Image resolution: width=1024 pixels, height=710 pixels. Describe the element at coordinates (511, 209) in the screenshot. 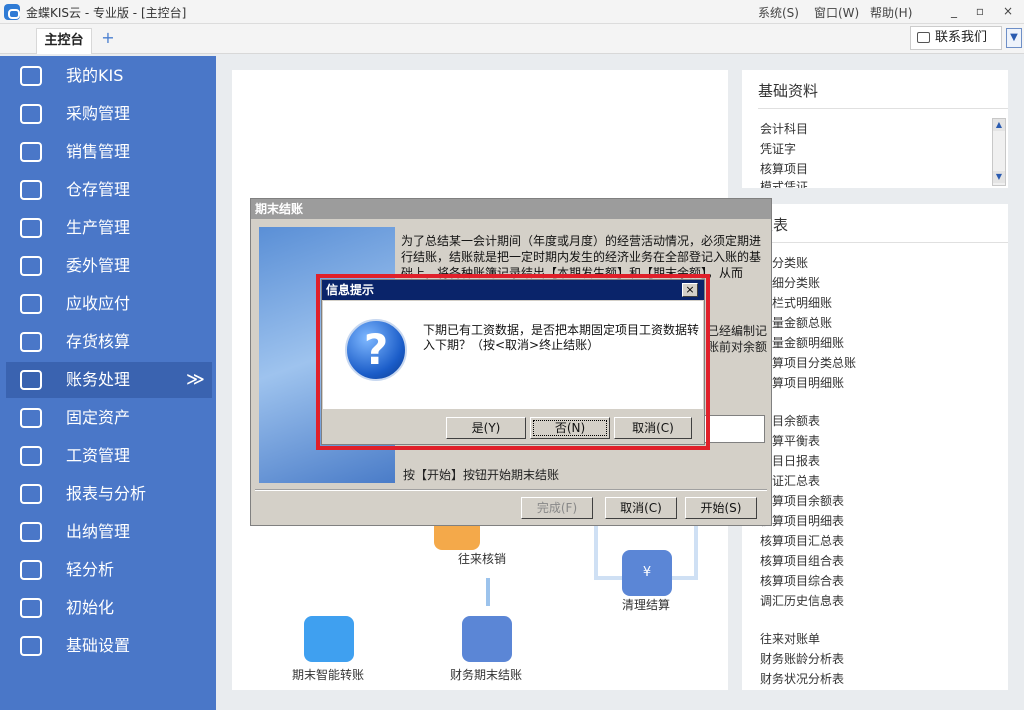

I see `dialog-title: 期末结账` at that location.